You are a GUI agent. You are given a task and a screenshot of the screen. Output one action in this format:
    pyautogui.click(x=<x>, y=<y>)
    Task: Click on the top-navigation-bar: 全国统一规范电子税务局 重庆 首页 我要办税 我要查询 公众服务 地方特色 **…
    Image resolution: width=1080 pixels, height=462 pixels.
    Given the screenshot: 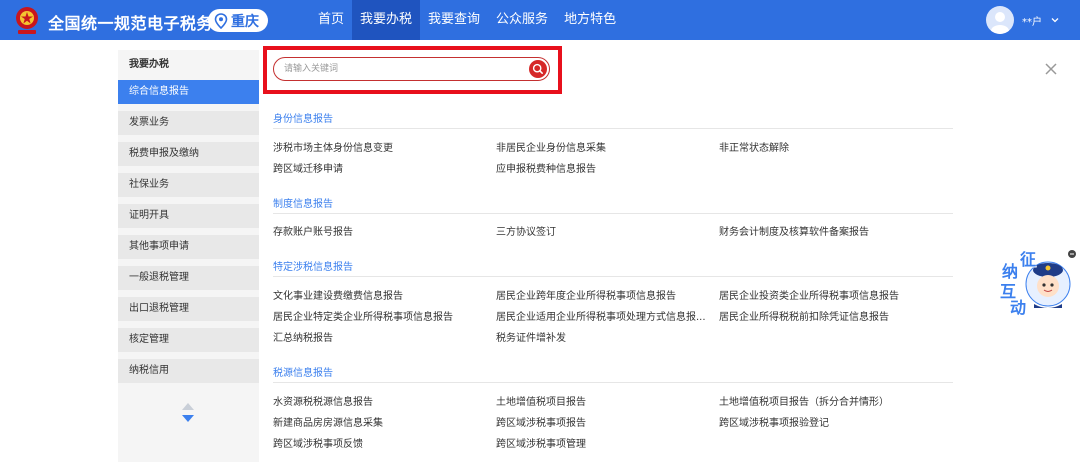 What is the action you would take?
    pyautogui.click(x=540, y=20)
    